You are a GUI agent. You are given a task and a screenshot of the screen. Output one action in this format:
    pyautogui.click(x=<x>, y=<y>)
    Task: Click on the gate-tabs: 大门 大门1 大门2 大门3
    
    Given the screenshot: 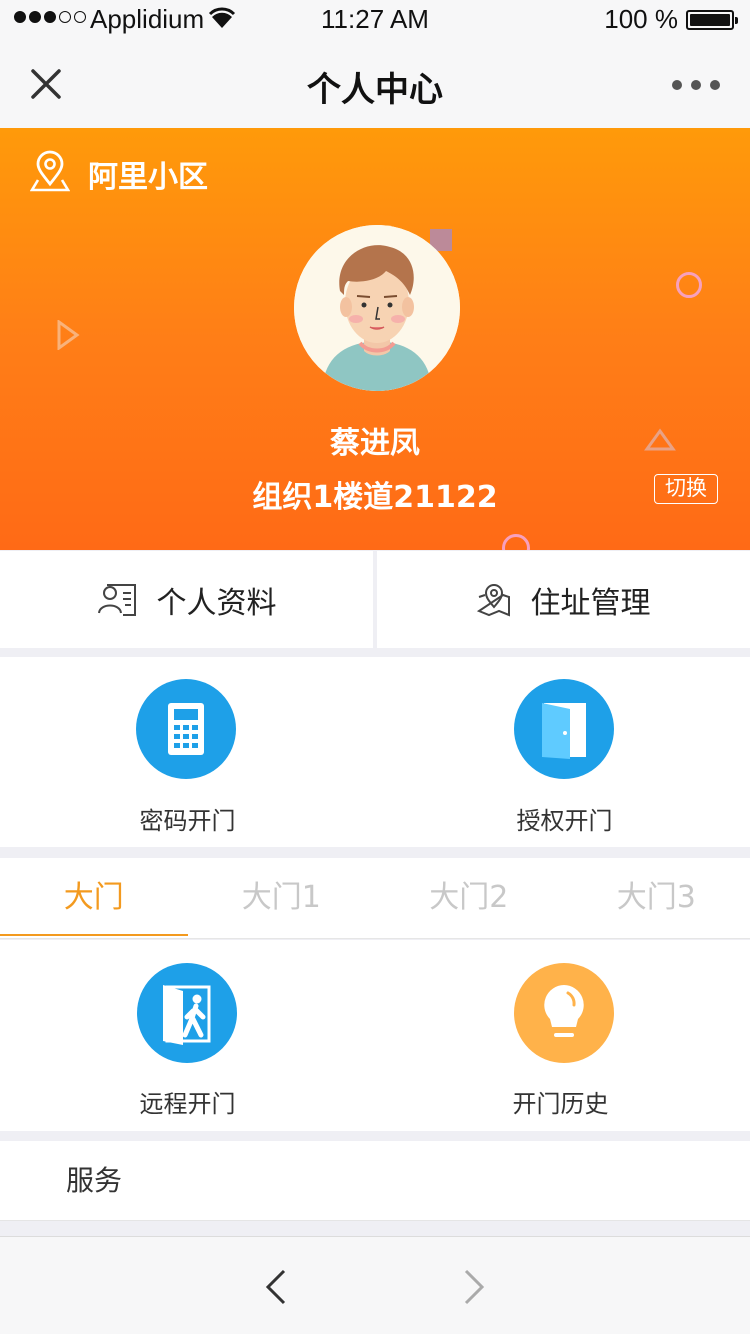 What is the action you would take?
    pyautogui.click(x=375, y=898)
    